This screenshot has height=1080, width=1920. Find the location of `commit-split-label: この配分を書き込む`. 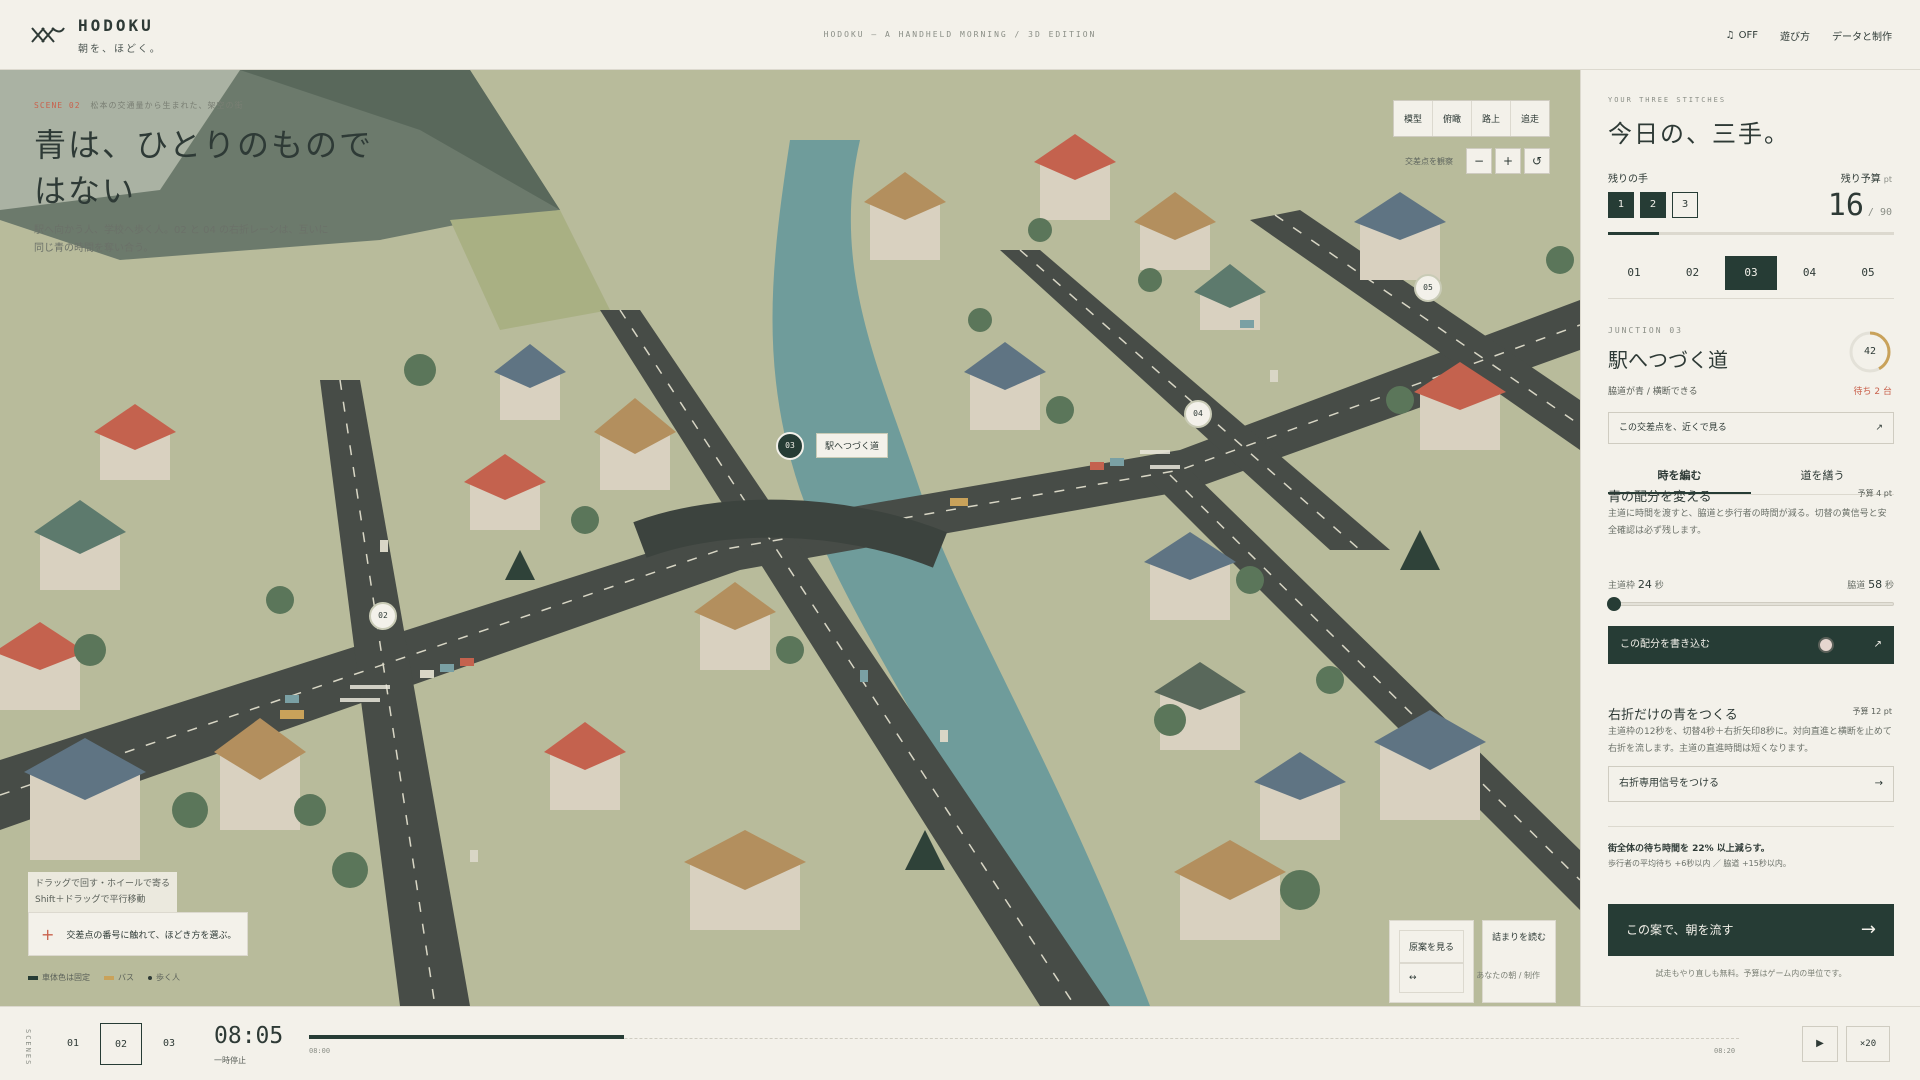

commit-split-label: この配分を書き込む is located at coordinates (1665, 644).